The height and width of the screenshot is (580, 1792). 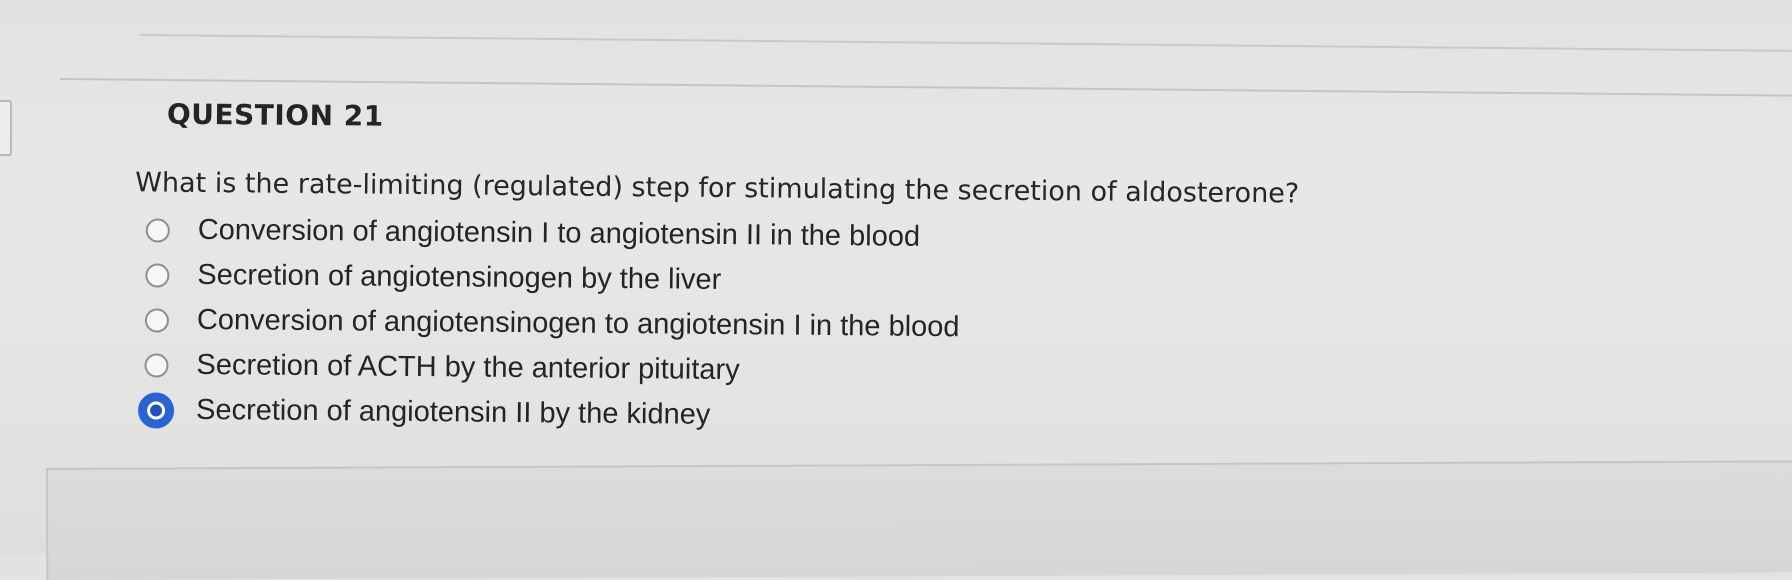 What do you see at coordinates (275, 115) in the screenshot?
I see `question-number: QUESTION 21` at bounding box center [275, 115].